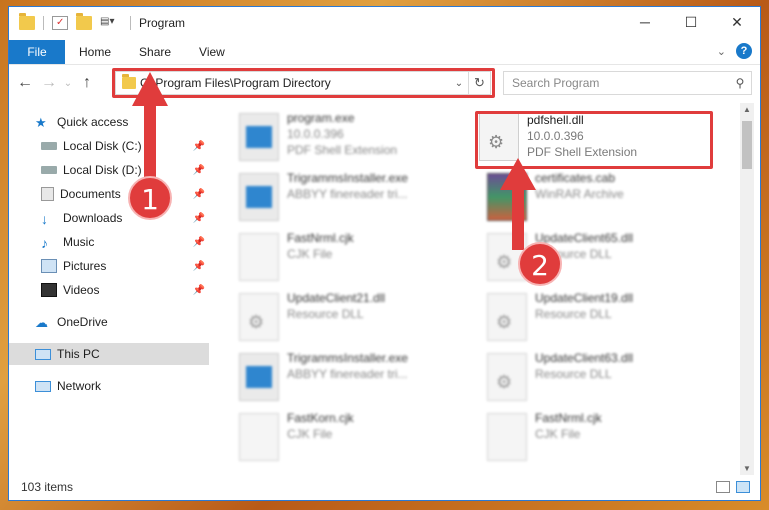 The height and width of the screenshot is (510, 769). What do you see at coordinates (43, 354) in the screenshot?
I see `computer-icon` at bounding box center [43, 354].